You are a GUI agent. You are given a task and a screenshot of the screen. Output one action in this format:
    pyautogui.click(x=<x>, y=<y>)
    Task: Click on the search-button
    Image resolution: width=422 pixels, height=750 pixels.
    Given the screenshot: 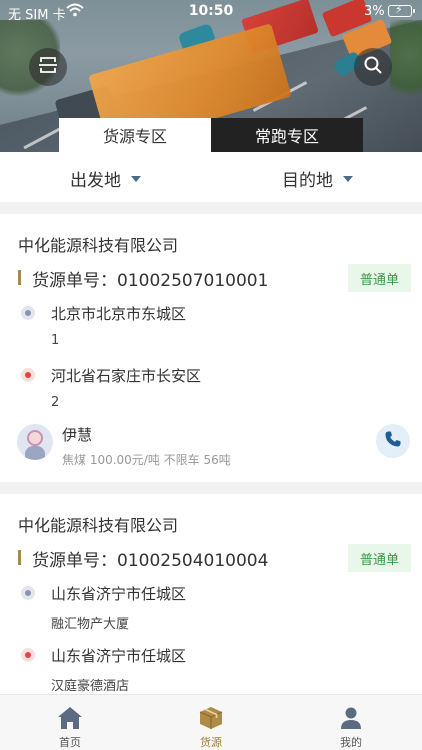 What is the action you would take?
    pyautogui.click(x=373, y=67)
    